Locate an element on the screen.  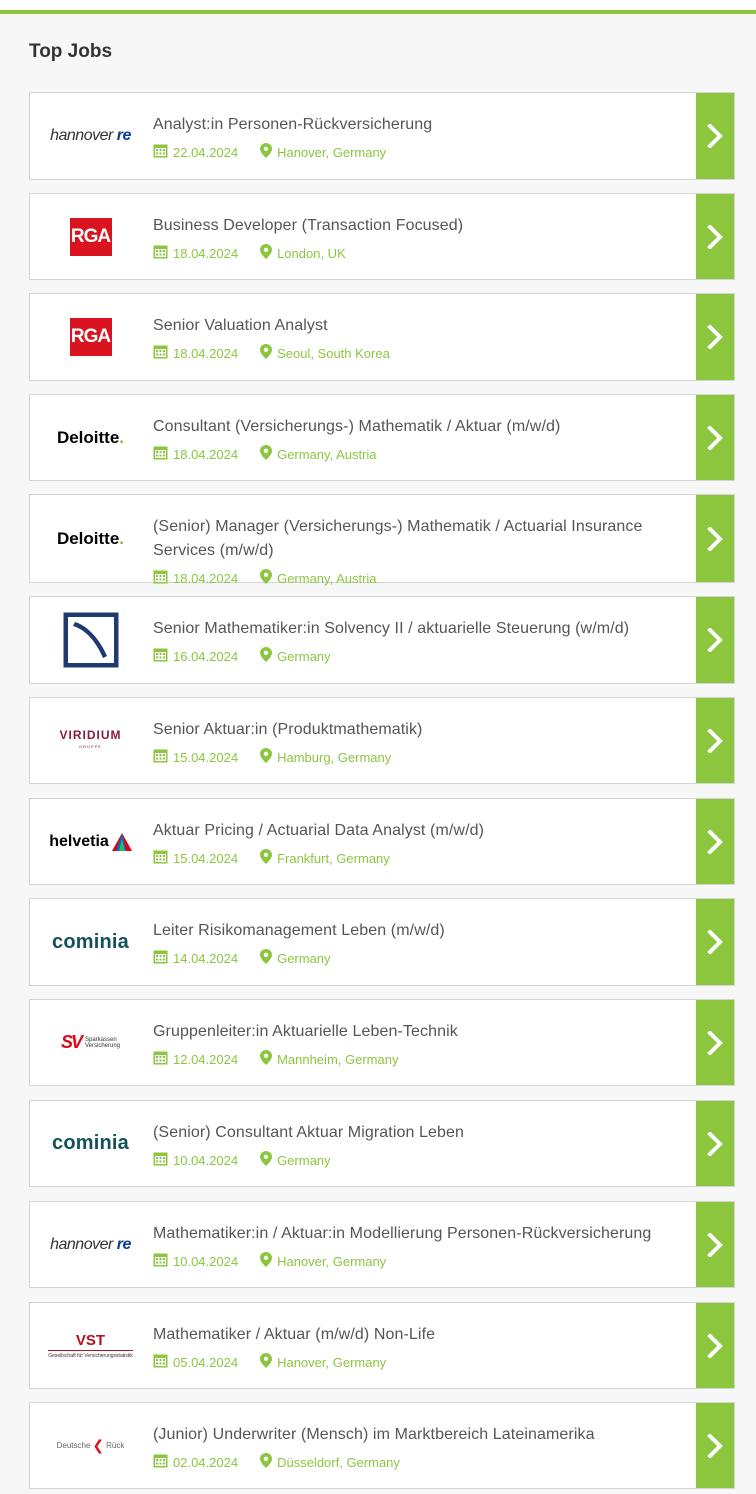
job-location: Germany is located at coordinates (304, 1160).